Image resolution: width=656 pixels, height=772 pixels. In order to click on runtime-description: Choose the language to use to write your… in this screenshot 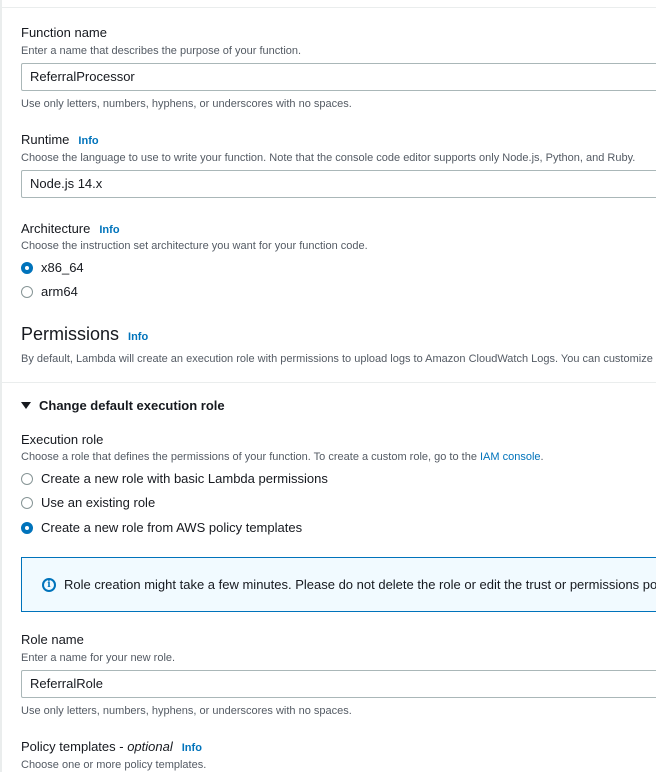, I will do `click(328, 158)`.